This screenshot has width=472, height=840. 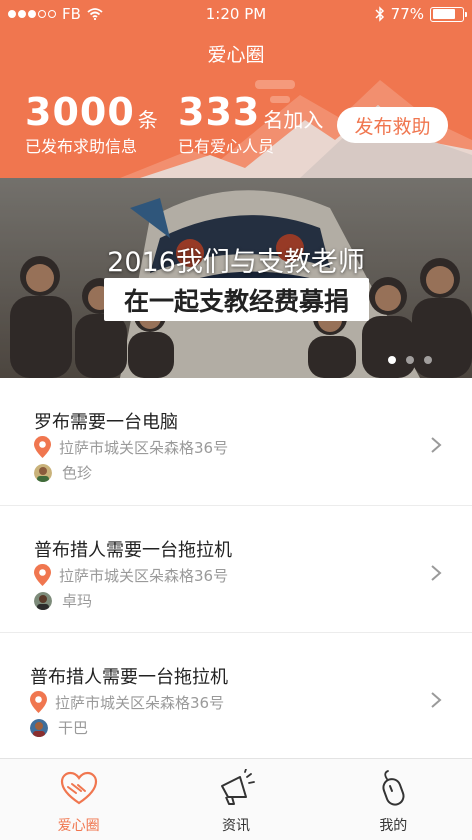 I want to click on tab-bar: 爱心圈 资讯 我的, so click(x=236, y=799).